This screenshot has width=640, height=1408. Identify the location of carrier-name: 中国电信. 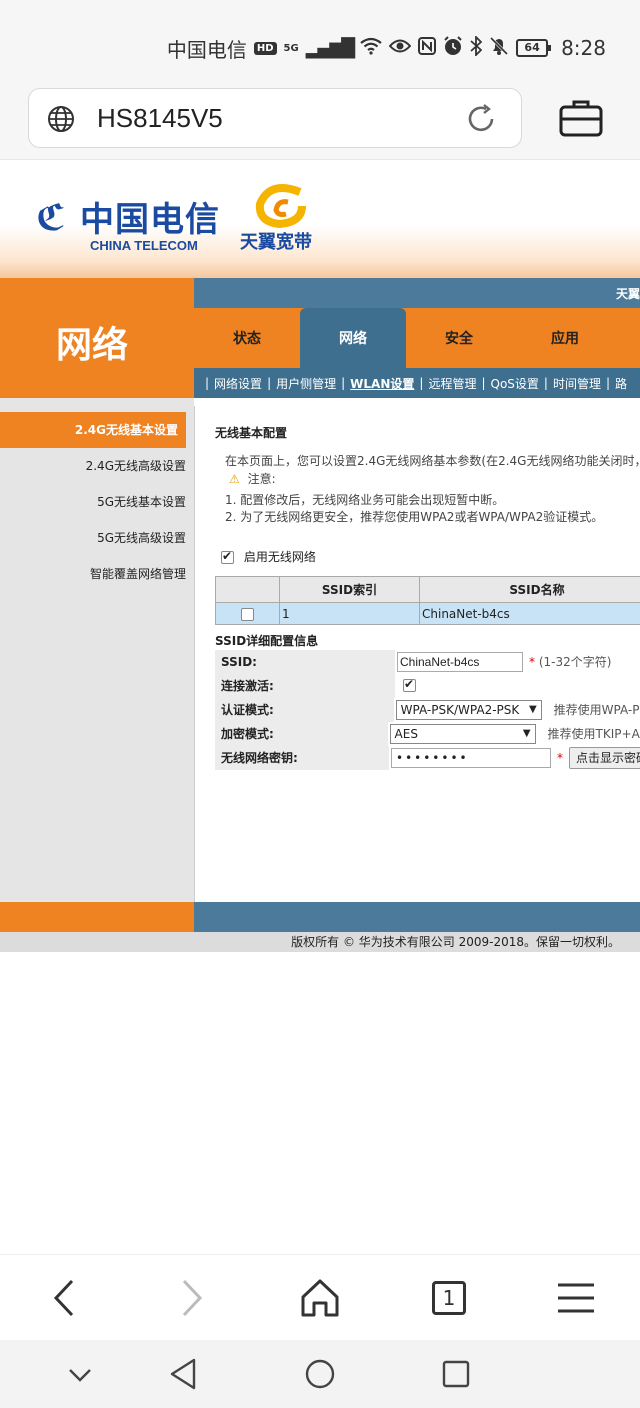
(206, 49).